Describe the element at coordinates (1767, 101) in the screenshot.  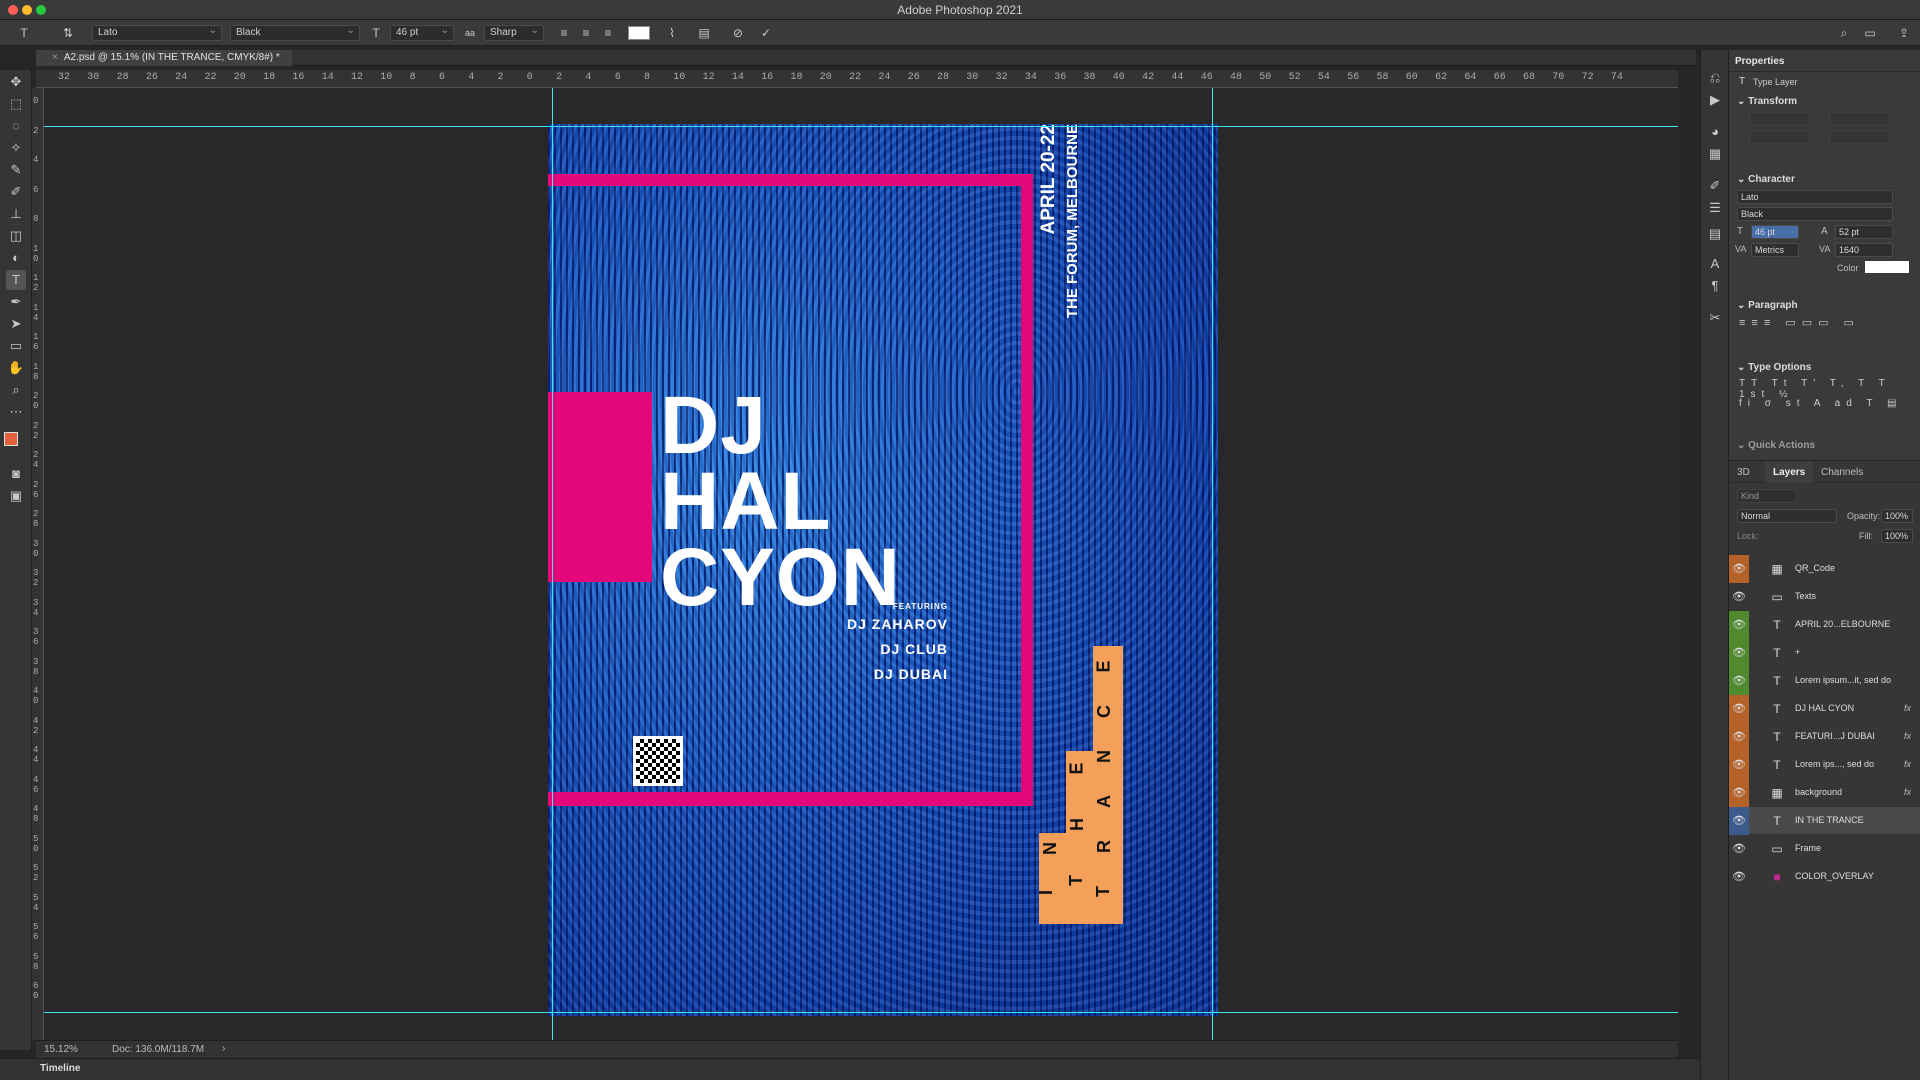
I see `transform-section: ⌄ Transform` at that location.